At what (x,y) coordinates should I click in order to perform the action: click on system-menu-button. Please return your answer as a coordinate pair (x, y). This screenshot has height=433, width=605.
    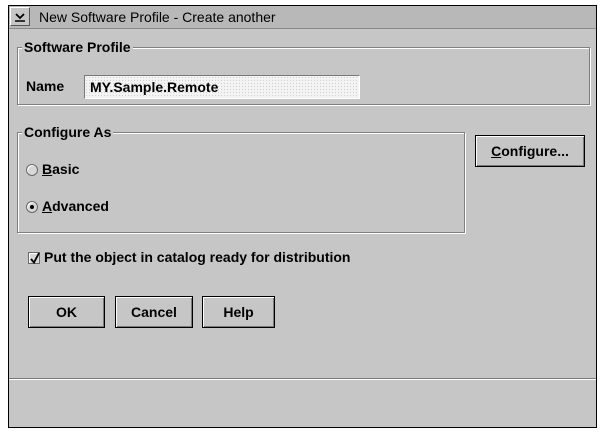
    Looking at the image, I should click on (20, 16).